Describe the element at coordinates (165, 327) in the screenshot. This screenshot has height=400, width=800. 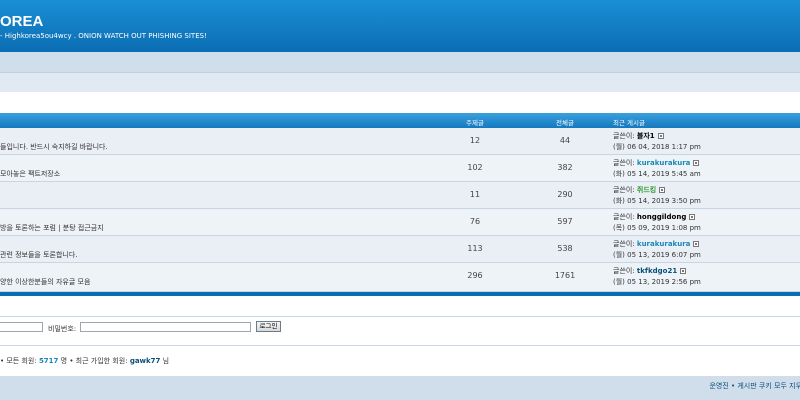
I see `password-input` at that location.